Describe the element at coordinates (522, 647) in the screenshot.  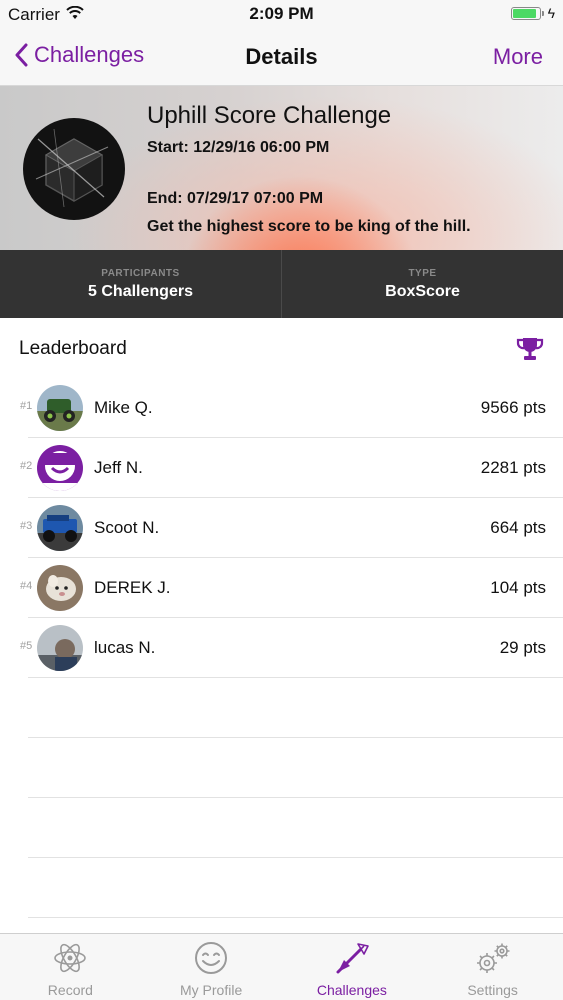
I see `player-points: 29 pts` at that location.